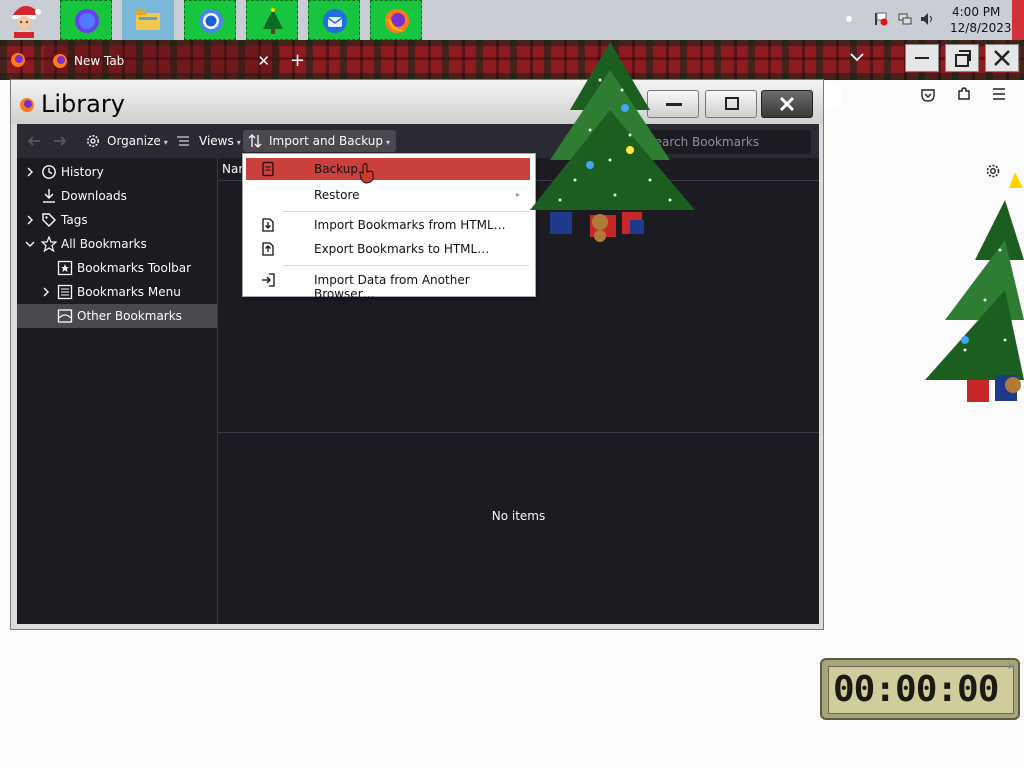  What do you see at coordinates (388, 195) in the screenshot?
I see `menu-item-restore: Restore ▸` at bounding box center [388, 195].